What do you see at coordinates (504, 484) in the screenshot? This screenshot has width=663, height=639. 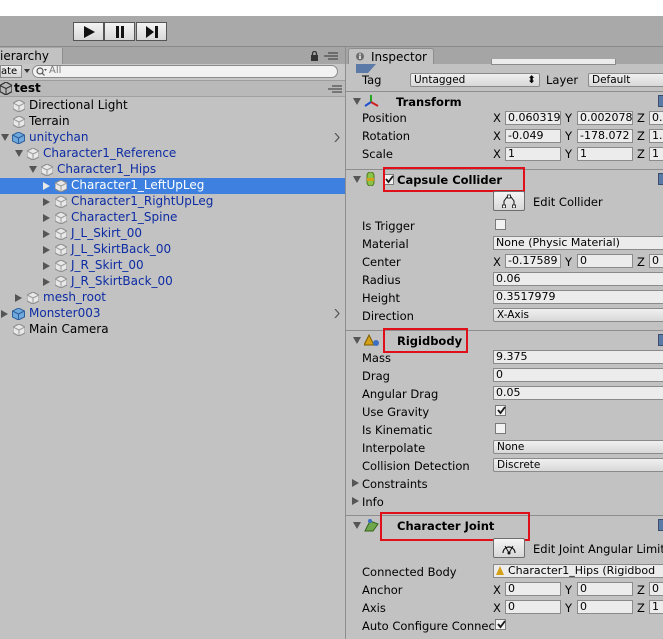 I see `constraints-foldout: Constraints` at bounding box center [504, 484].